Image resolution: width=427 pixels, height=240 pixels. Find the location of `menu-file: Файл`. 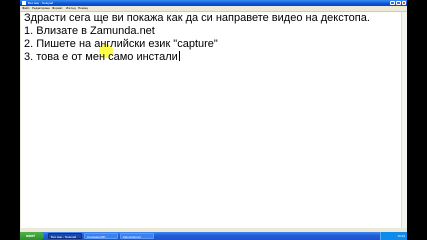

menu-file: Файл is located at coordinates (25, 8).